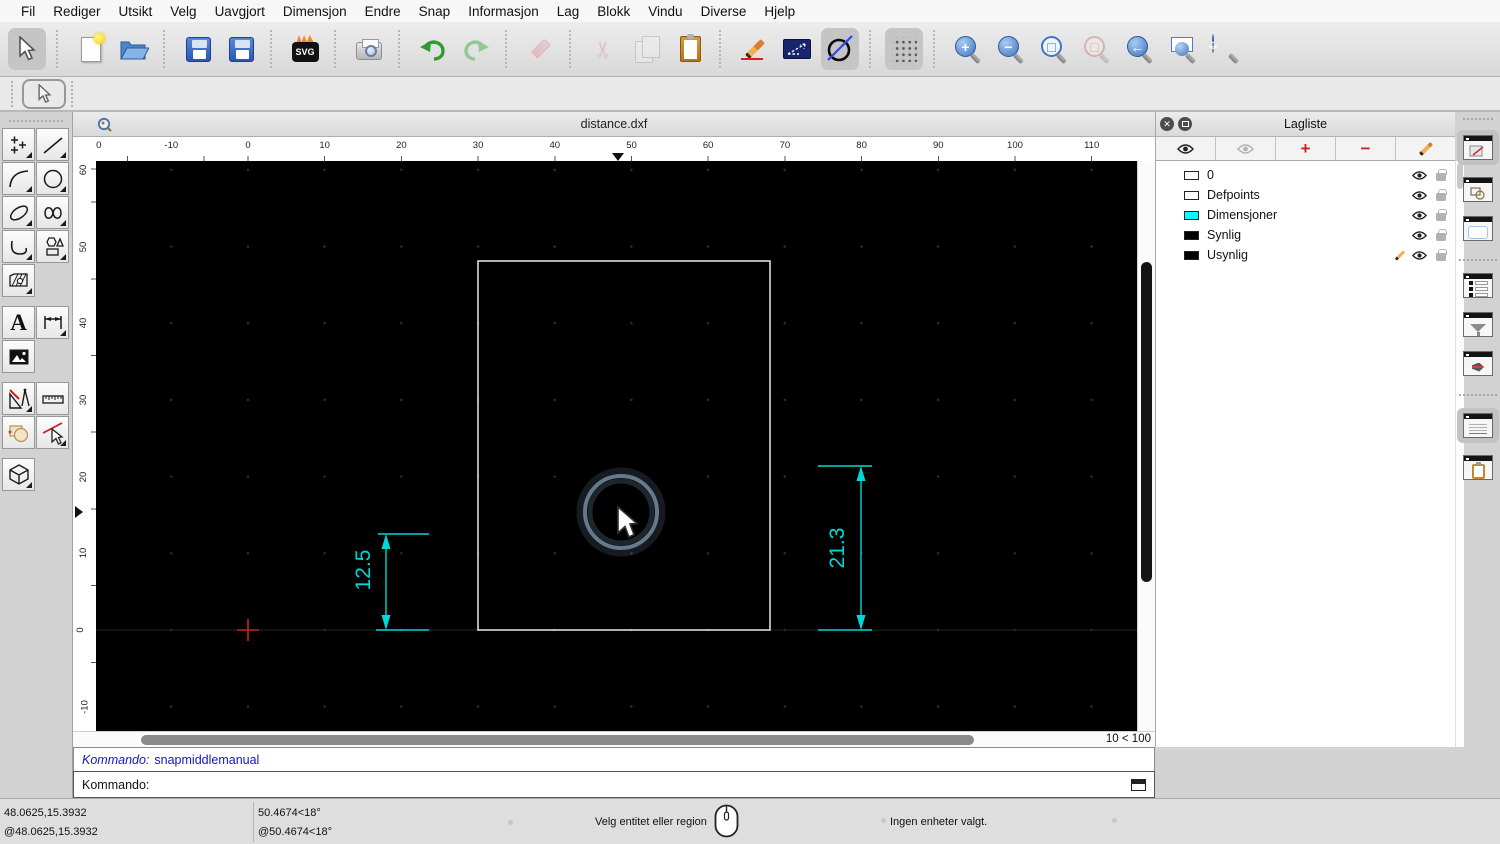  Describe the element at coordinates (1097, 49) in the screenshot. I see `zoom-selection-button: □` at that location.